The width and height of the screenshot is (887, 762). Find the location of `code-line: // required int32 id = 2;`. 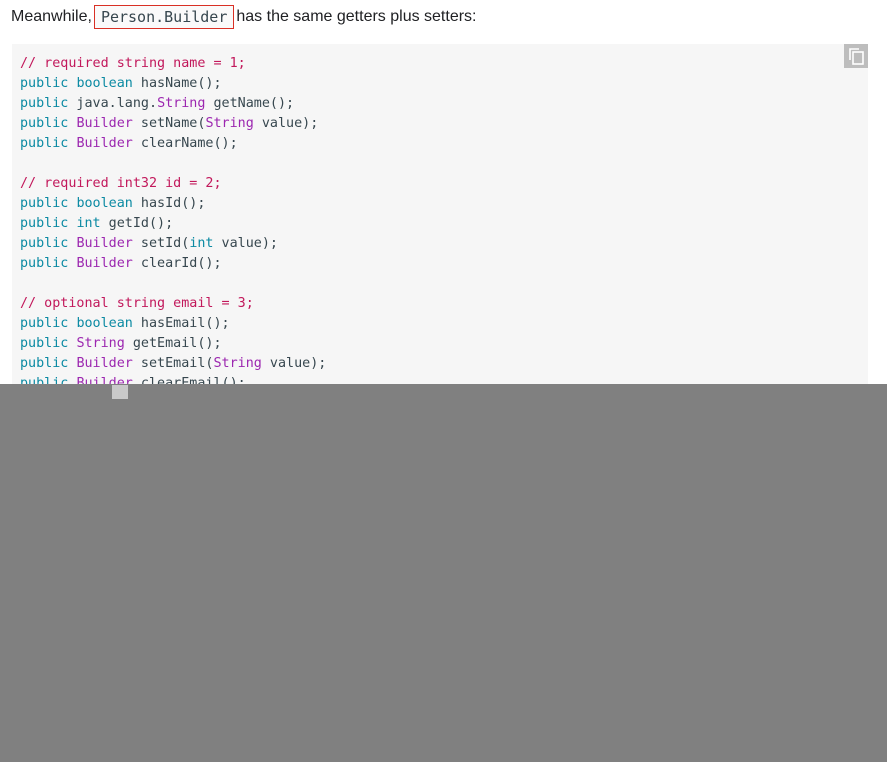

code-line: // required int32 id = 2; is located at coordinates (173, 184).